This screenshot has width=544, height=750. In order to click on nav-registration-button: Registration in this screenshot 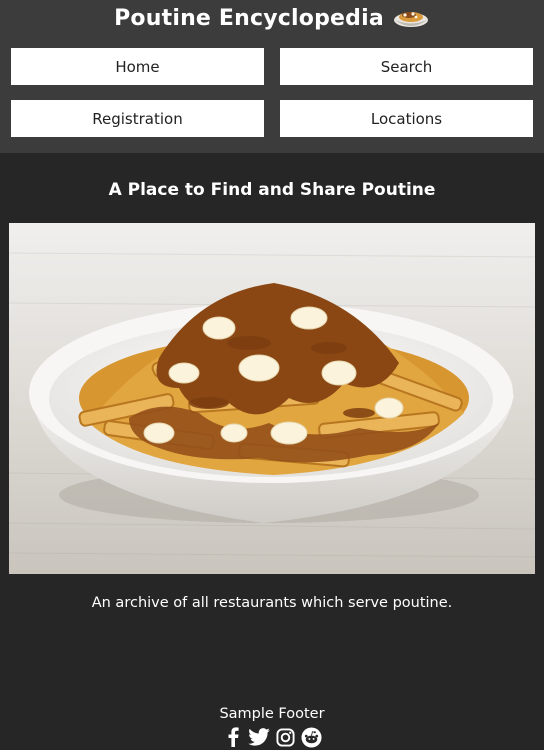, I will do `click(137, 118)`.